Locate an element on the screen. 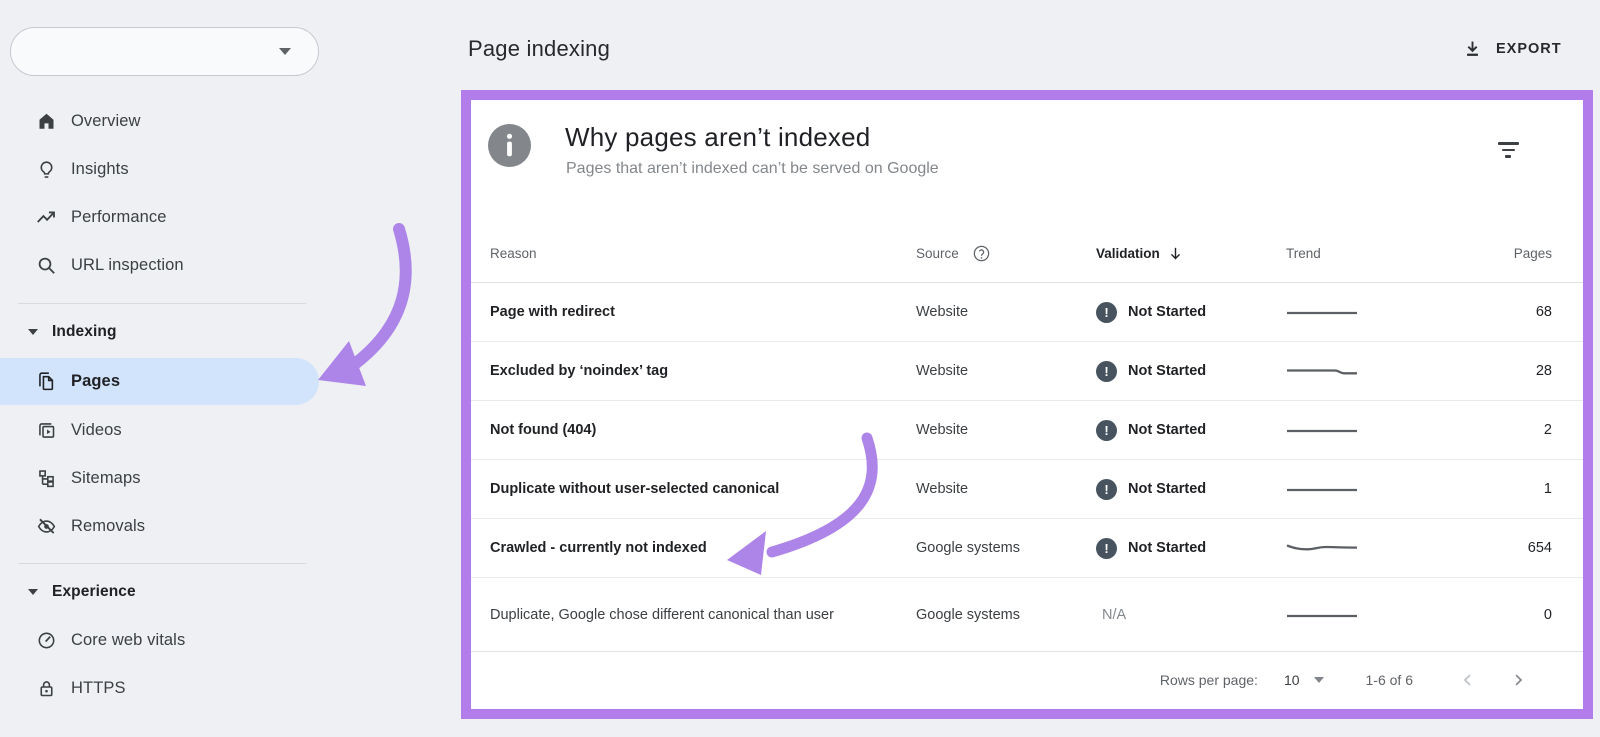 The image size is (1600, 737). column-header-pages: Pages is located at coordinates (1509, 253).